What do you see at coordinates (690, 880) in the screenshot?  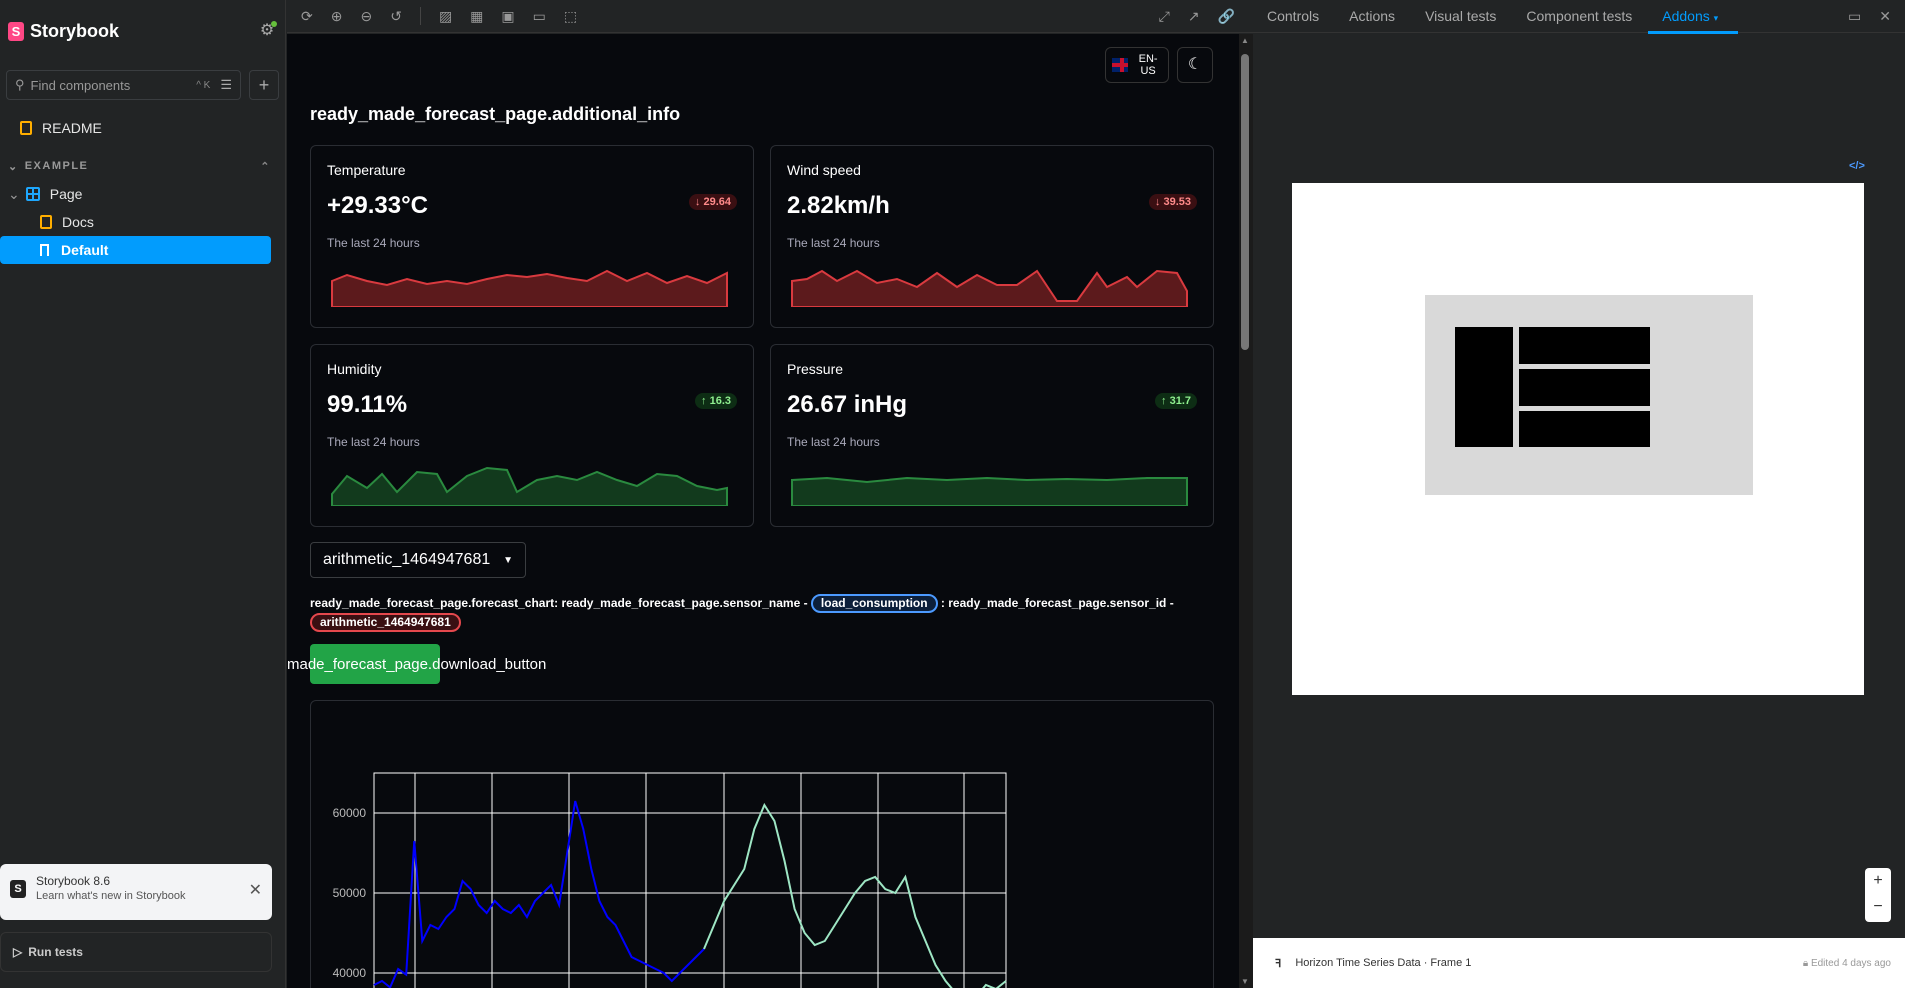 I see `plot-frame` at bounding box center [690, 880].